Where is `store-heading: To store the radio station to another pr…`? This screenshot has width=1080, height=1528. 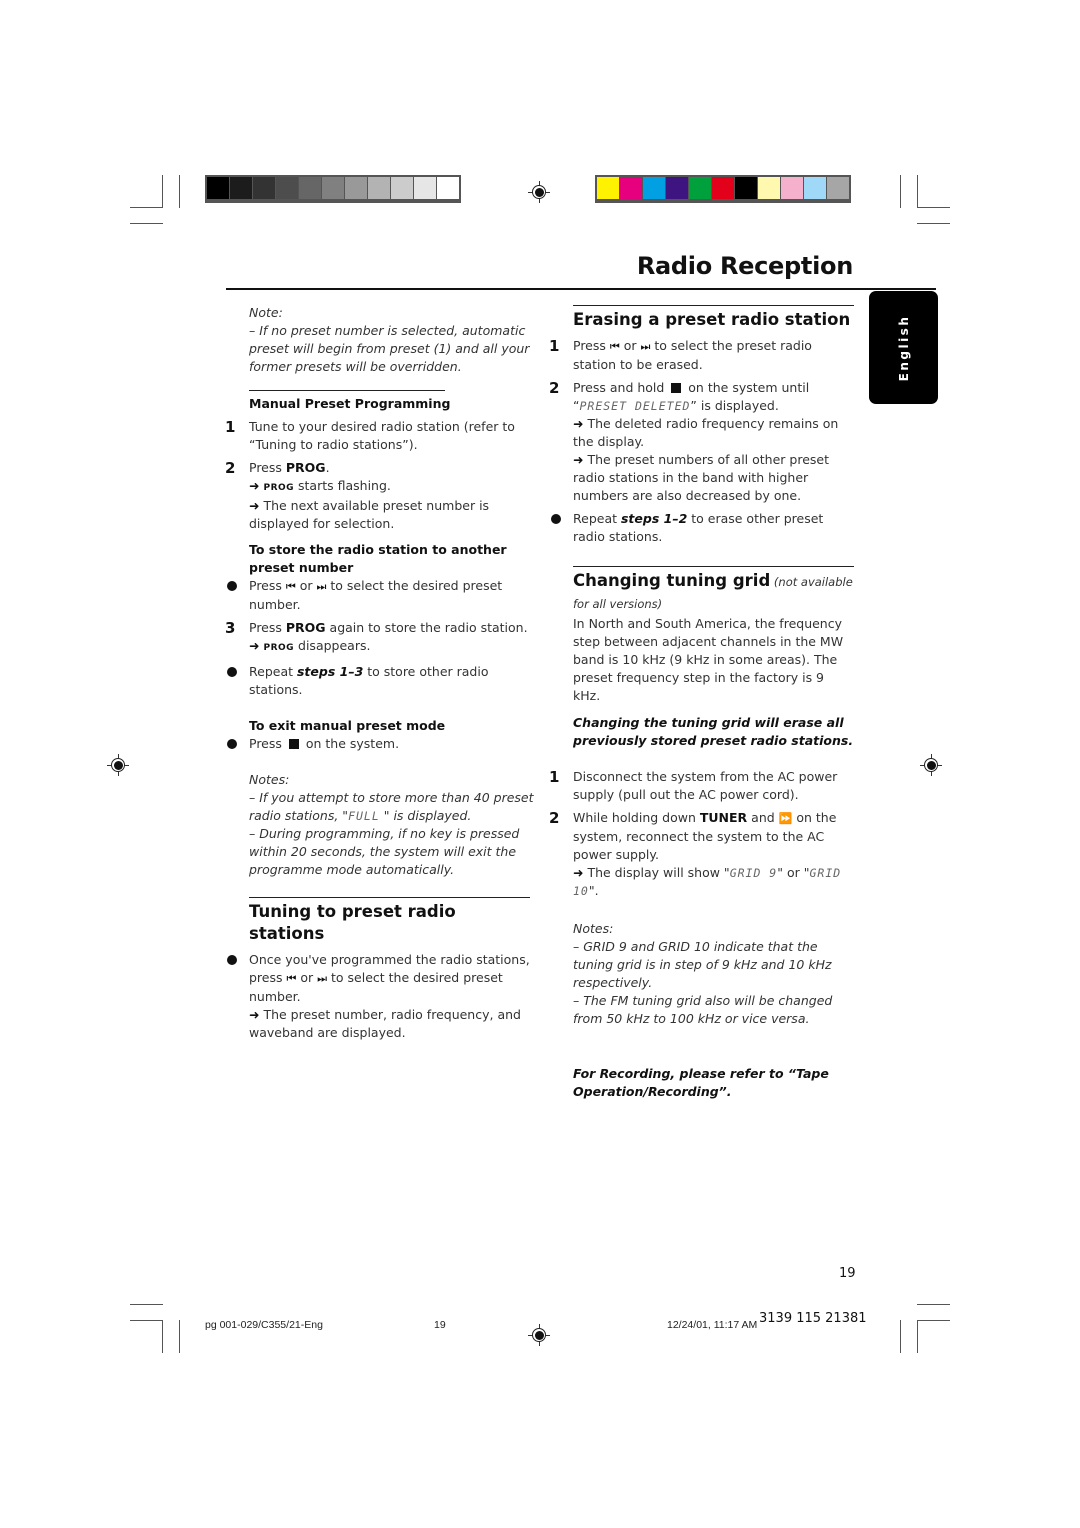 store-heading: To store the radio station to another pr… is located at coordinates (378, 558).